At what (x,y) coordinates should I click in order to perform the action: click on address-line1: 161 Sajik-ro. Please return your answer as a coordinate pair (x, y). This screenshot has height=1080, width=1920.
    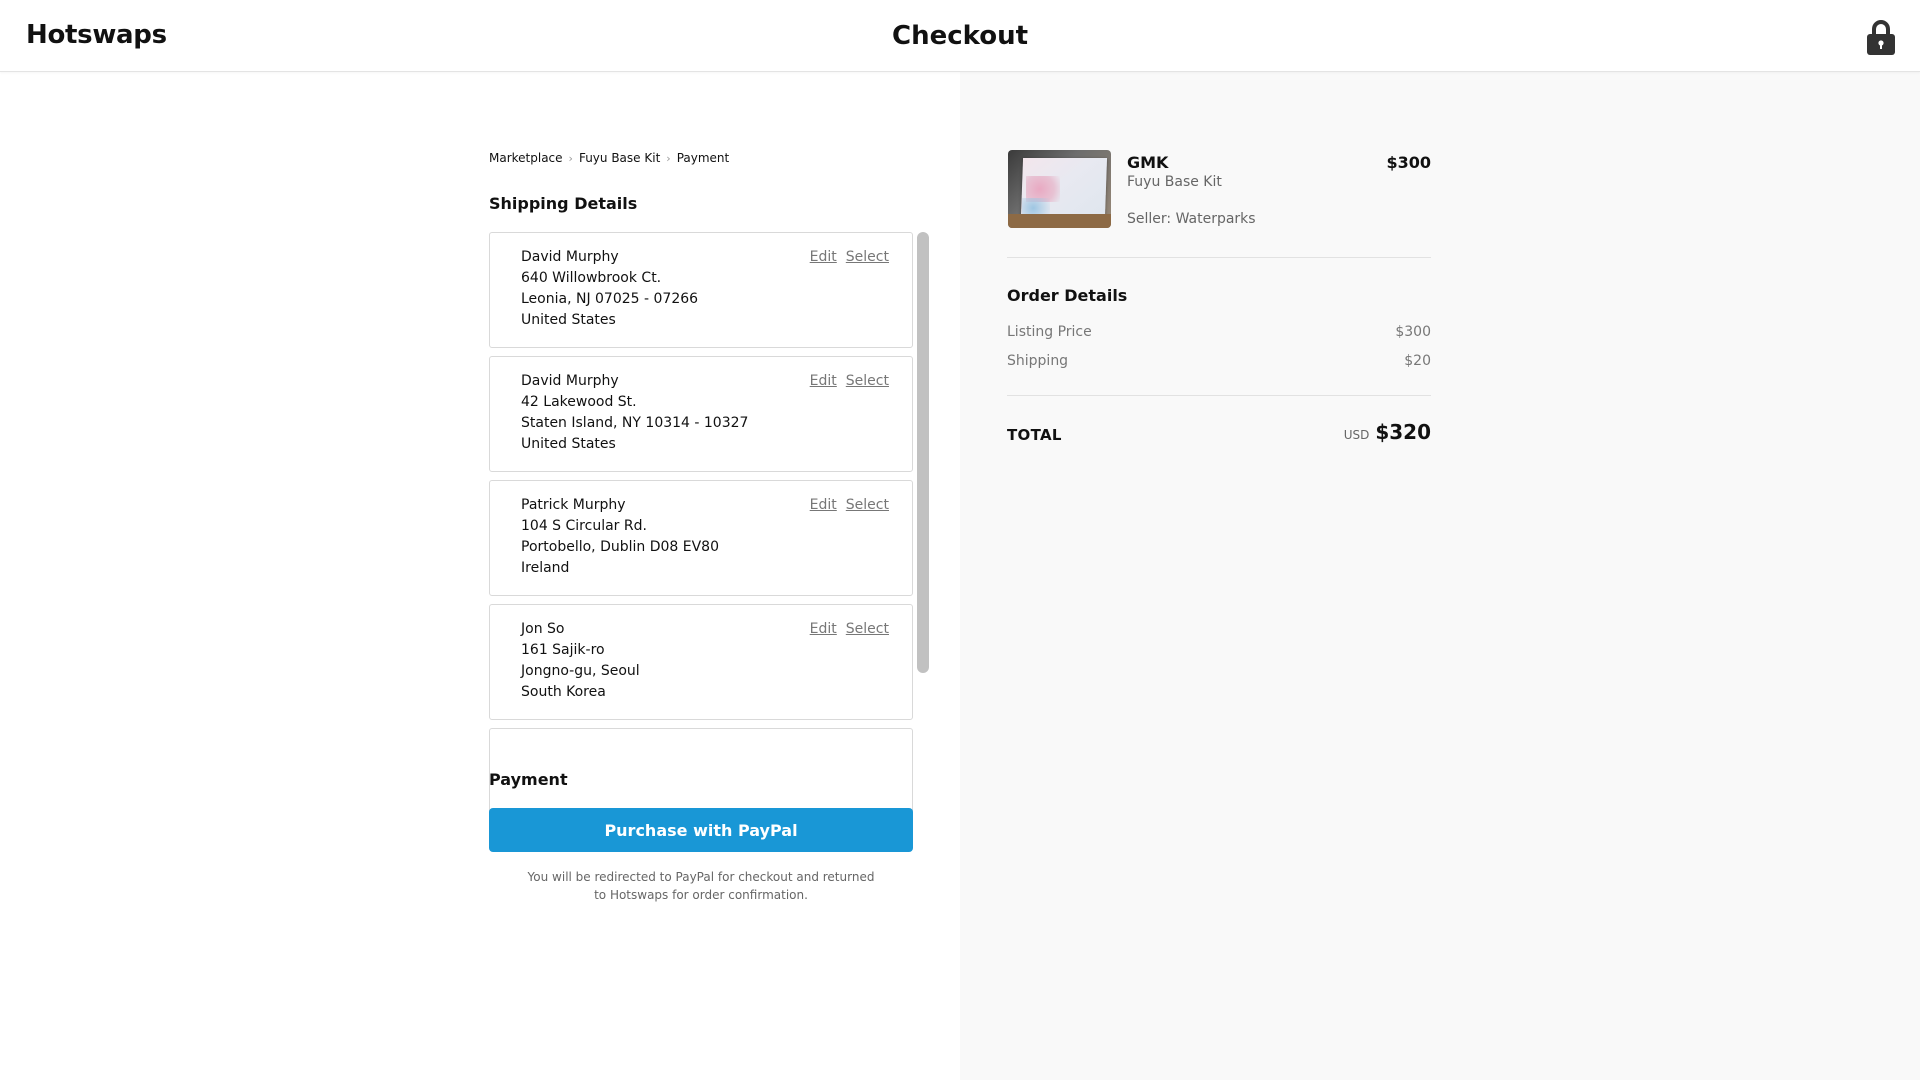
    Looking at the image, I should click on (563, 650).